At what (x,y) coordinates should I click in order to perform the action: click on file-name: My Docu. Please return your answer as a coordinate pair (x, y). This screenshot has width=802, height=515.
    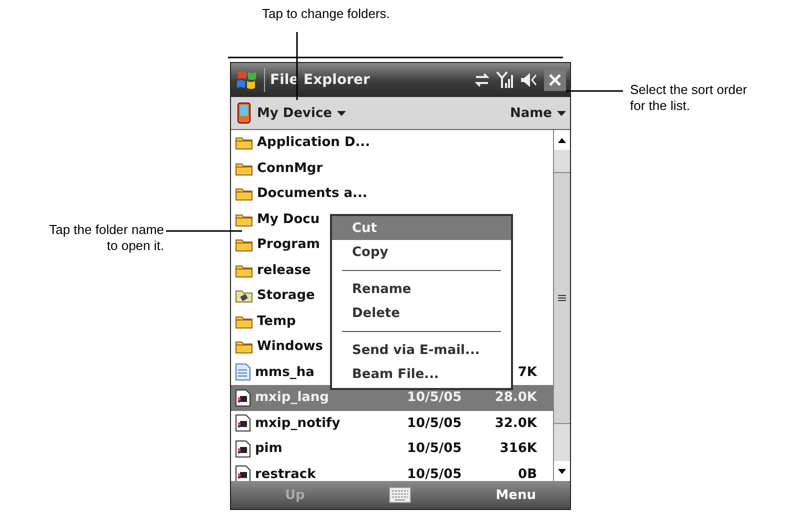
    Looking at the image, I should click on (288, 219).